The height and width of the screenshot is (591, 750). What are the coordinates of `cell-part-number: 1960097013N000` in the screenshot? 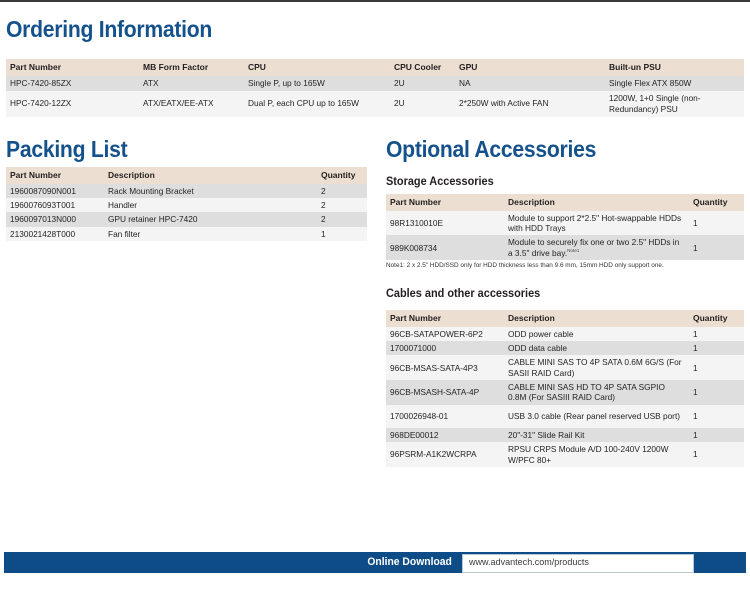 It's located at (55, 219).